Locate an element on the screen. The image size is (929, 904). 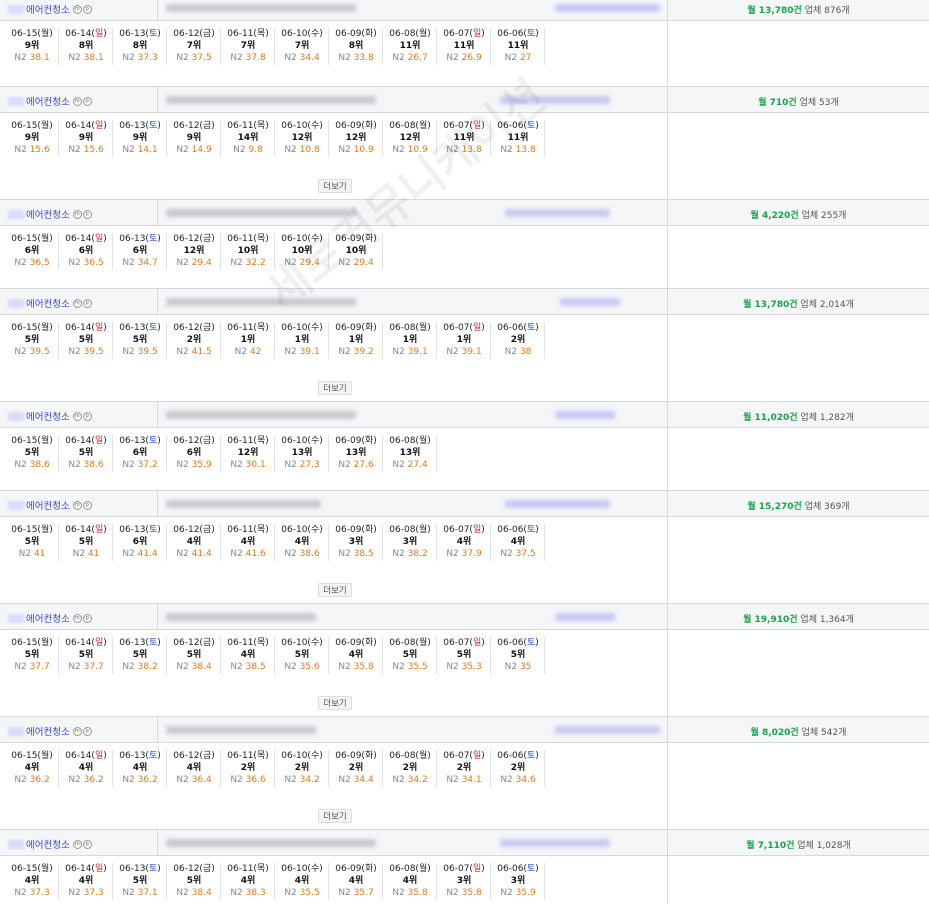
rank-day-cell: 06-15(월) 5위 N2 38.6 is located at coordinates (32, 453).